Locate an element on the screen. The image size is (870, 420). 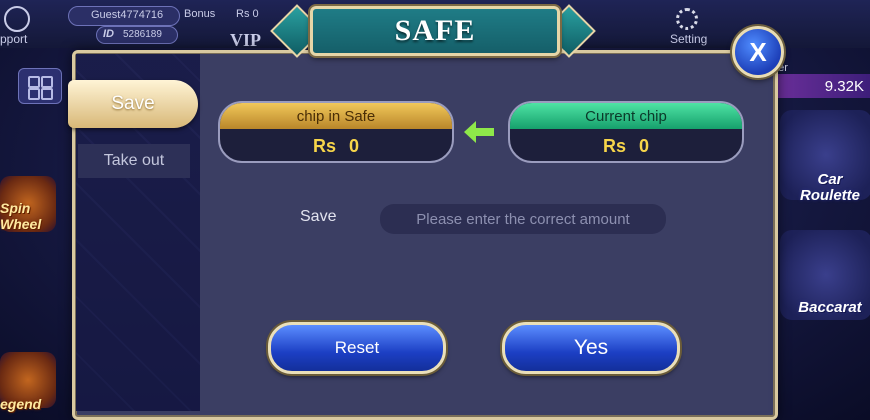
reset-button: Reset is located at coordinates (357, 348).